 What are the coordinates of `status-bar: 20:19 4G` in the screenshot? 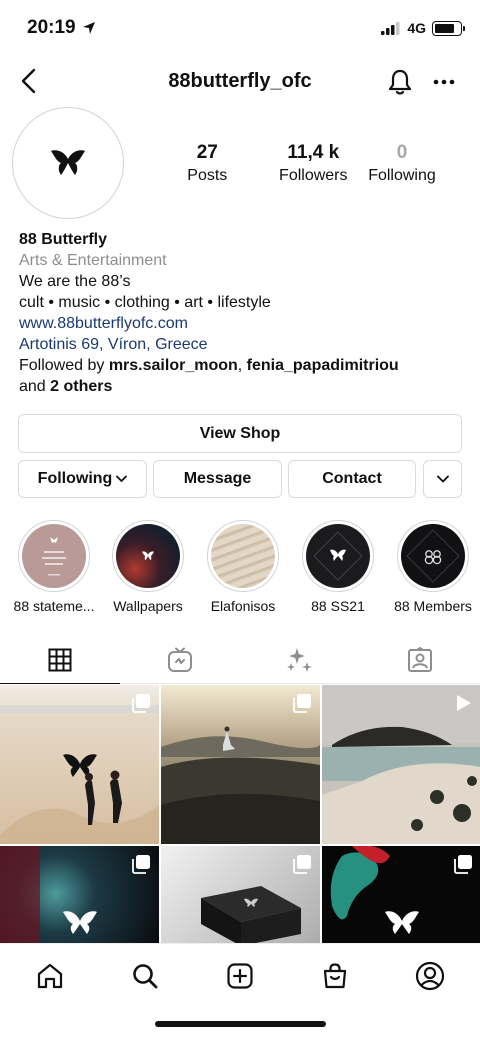 It's located at (240, 28).